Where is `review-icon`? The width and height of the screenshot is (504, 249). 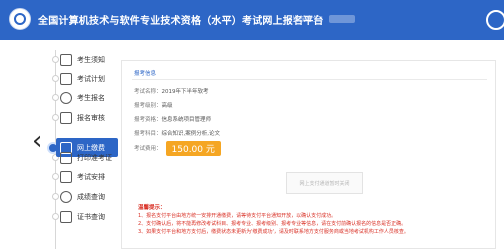
review-icon is located at coordinates (66, 117).